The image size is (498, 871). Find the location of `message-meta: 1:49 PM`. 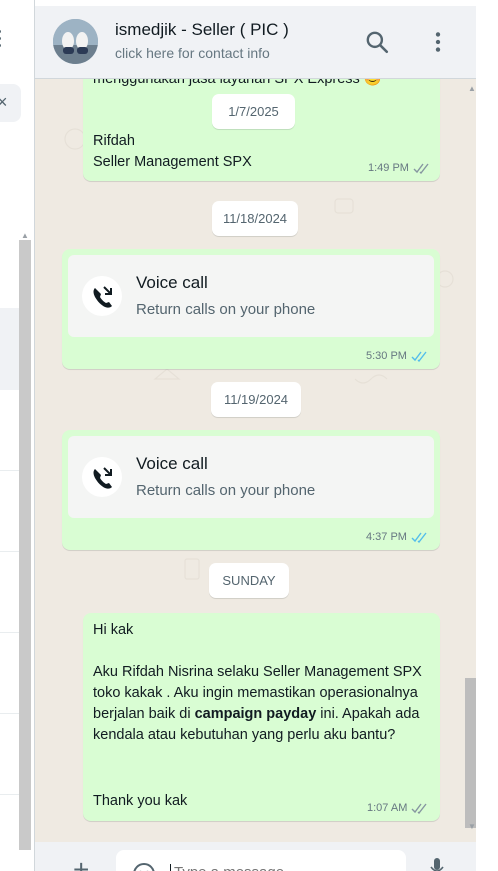

message-meta: 1:49 PM is located at coordinates (399, 168).